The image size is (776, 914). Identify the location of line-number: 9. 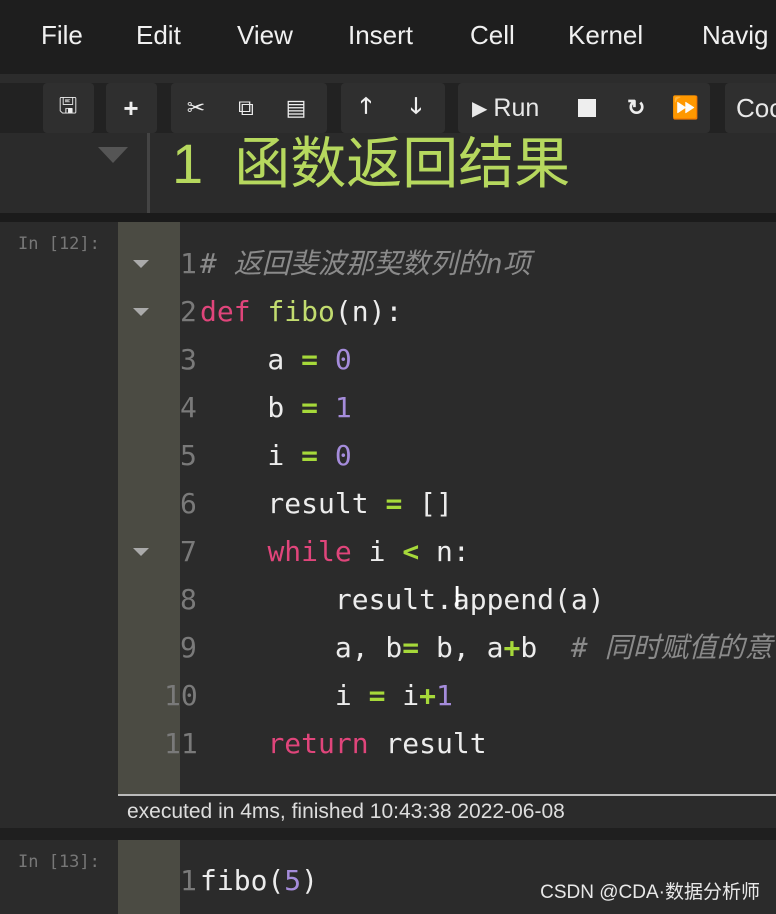
(188, 647).